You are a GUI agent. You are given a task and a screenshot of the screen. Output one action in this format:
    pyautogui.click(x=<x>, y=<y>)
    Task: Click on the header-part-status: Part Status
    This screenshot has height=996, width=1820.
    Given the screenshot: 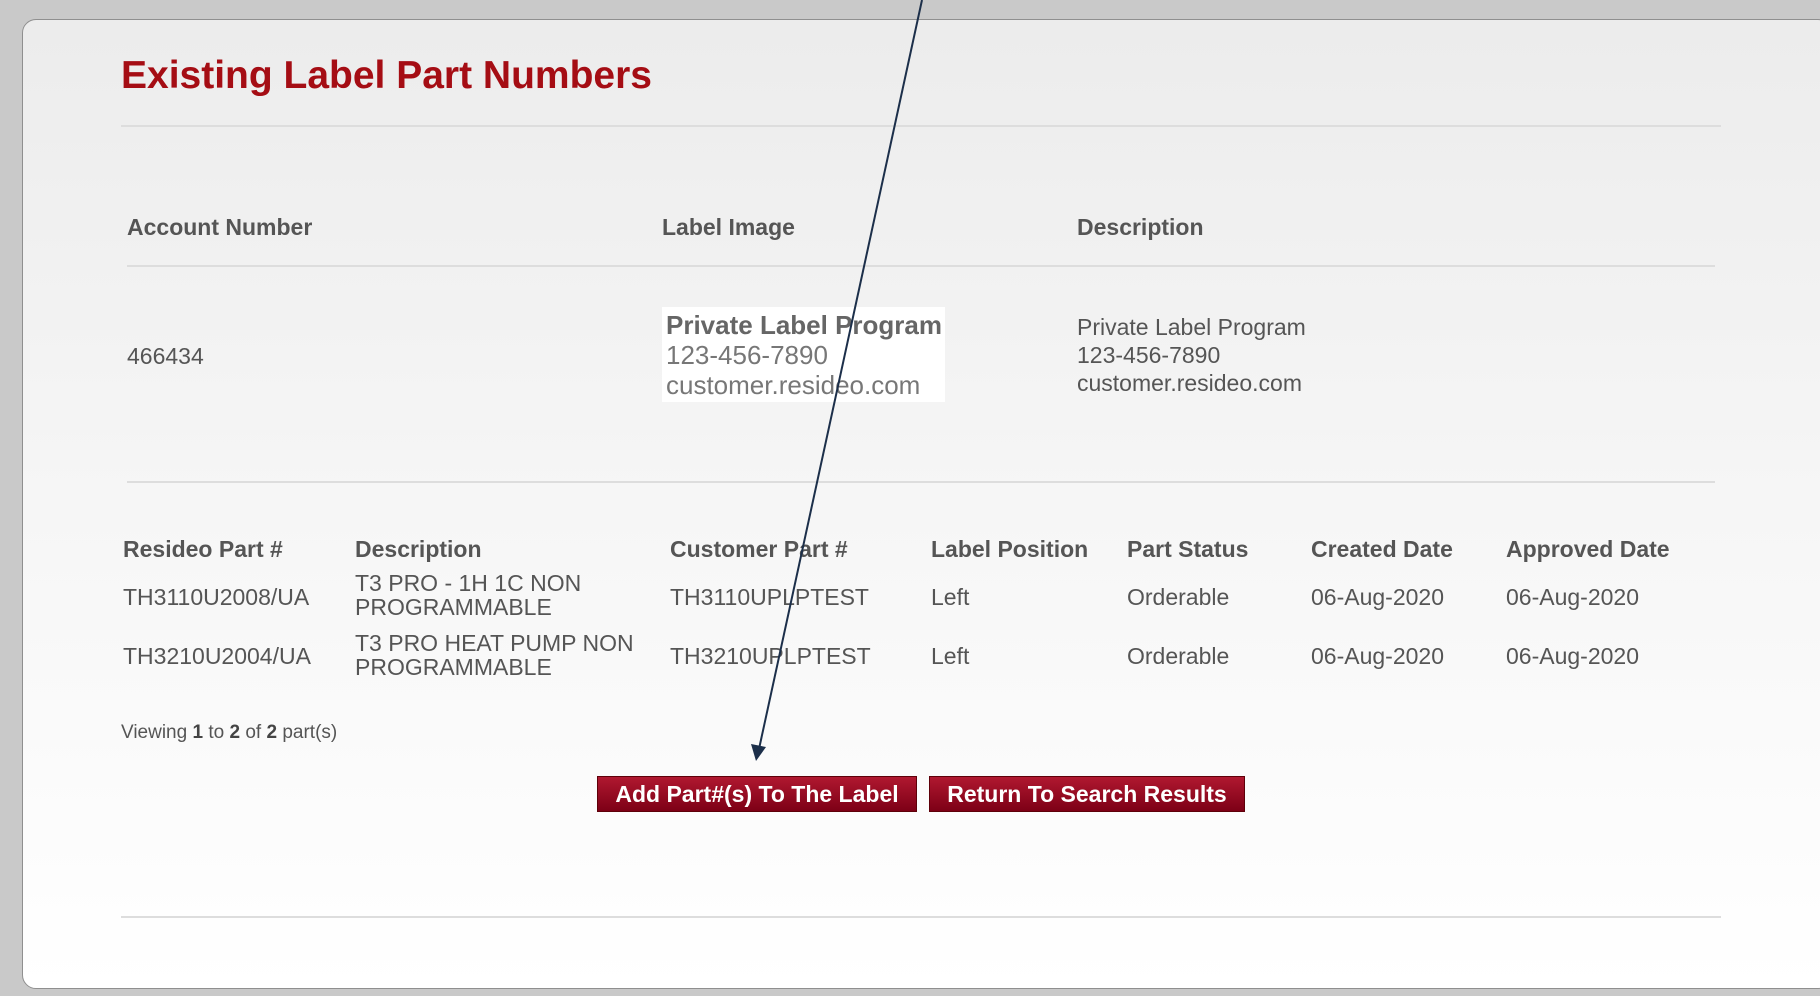 What is the action you would take?
    pyautogui.click(x=1188, y=549)
    